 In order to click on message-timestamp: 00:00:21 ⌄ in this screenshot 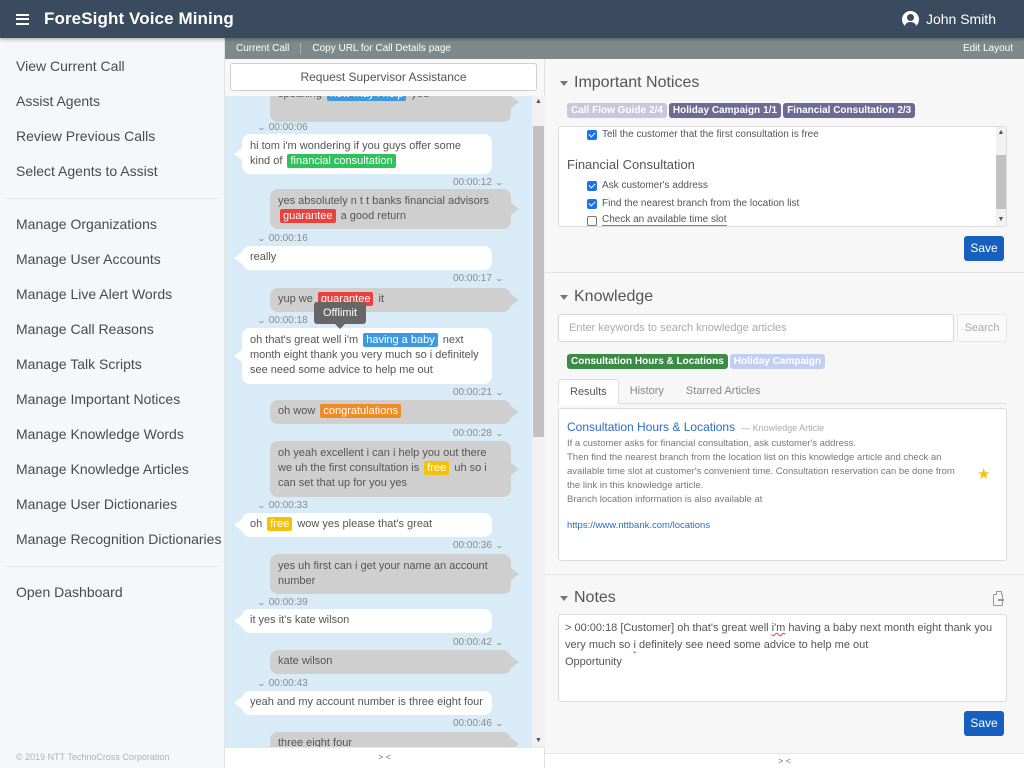, I will do `click(478, 392)`.